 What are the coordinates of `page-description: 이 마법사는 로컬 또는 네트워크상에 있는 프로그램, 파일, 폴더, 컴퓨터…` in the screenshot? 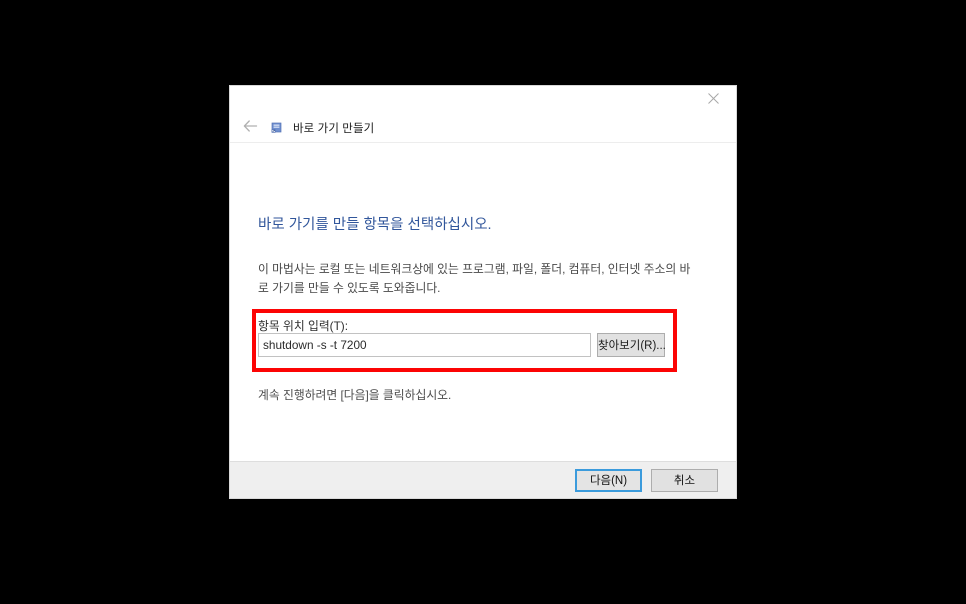 It's located at (474, 278).